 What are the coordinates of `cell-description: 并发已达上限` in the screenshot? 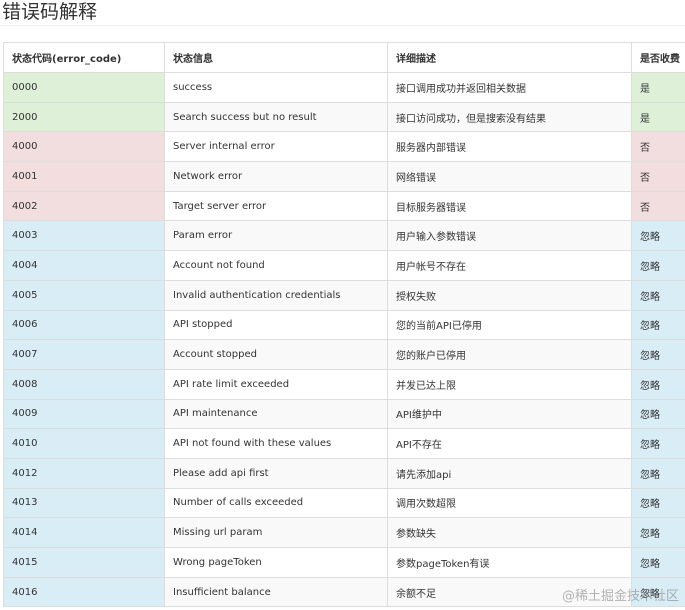 It's located at (509, 384).